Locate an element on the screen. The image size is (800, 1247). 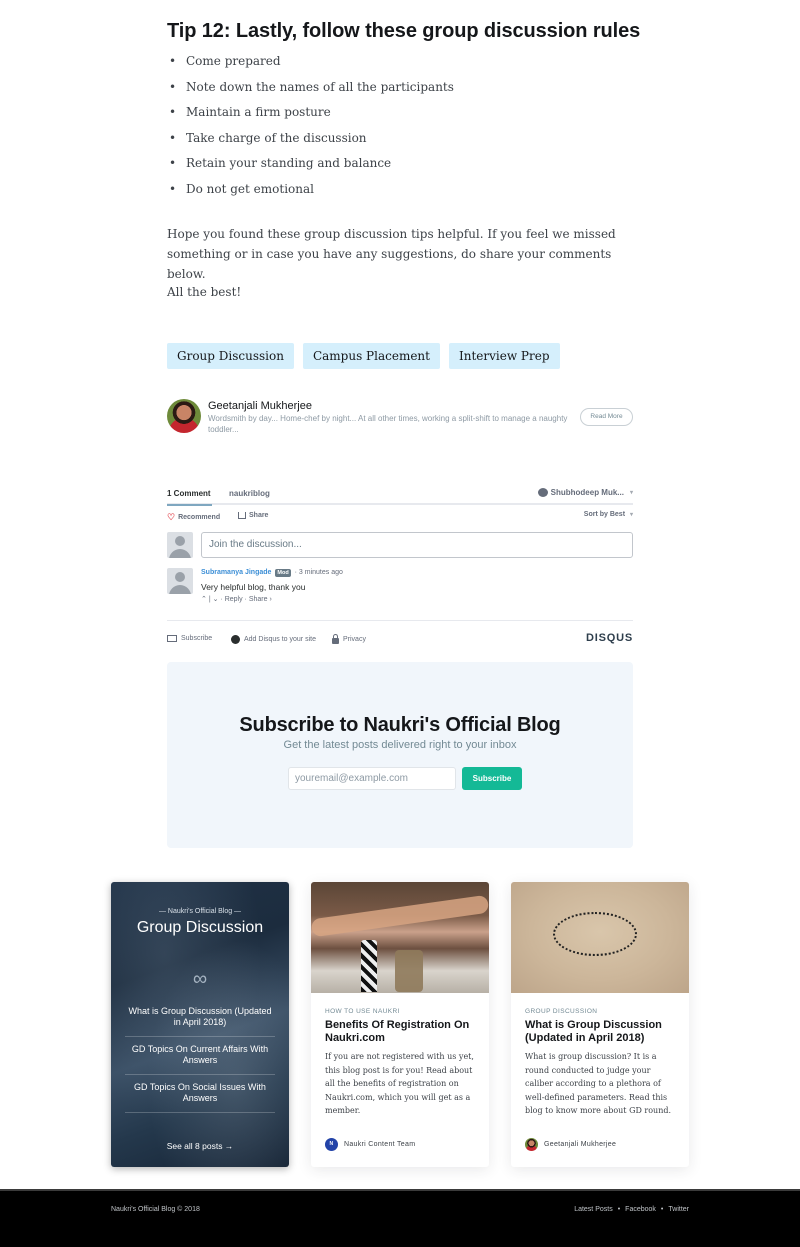
tab-forum: naukriblog is located at coordinates (249, 493).